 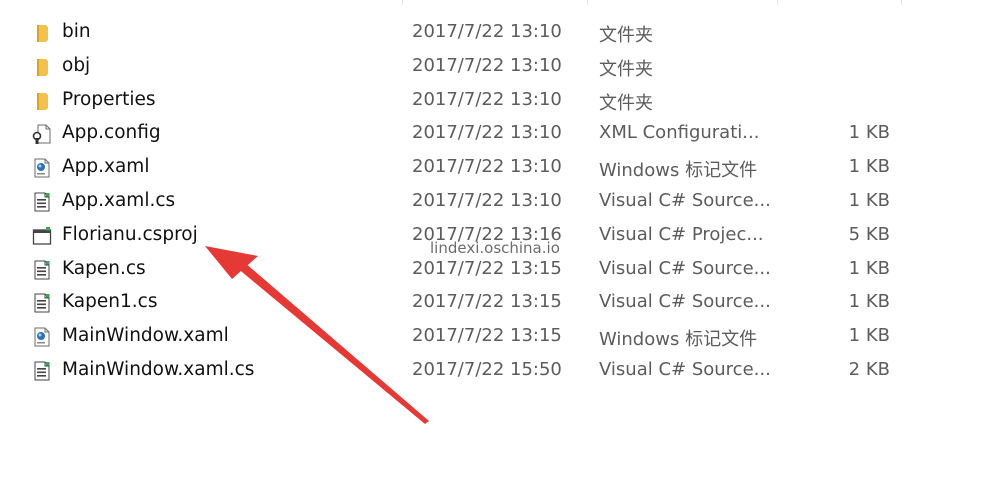 What do you see at coordinates (42, 134) in the screenshot?
I see `config-file-icon` at bounding box center [42, 134].